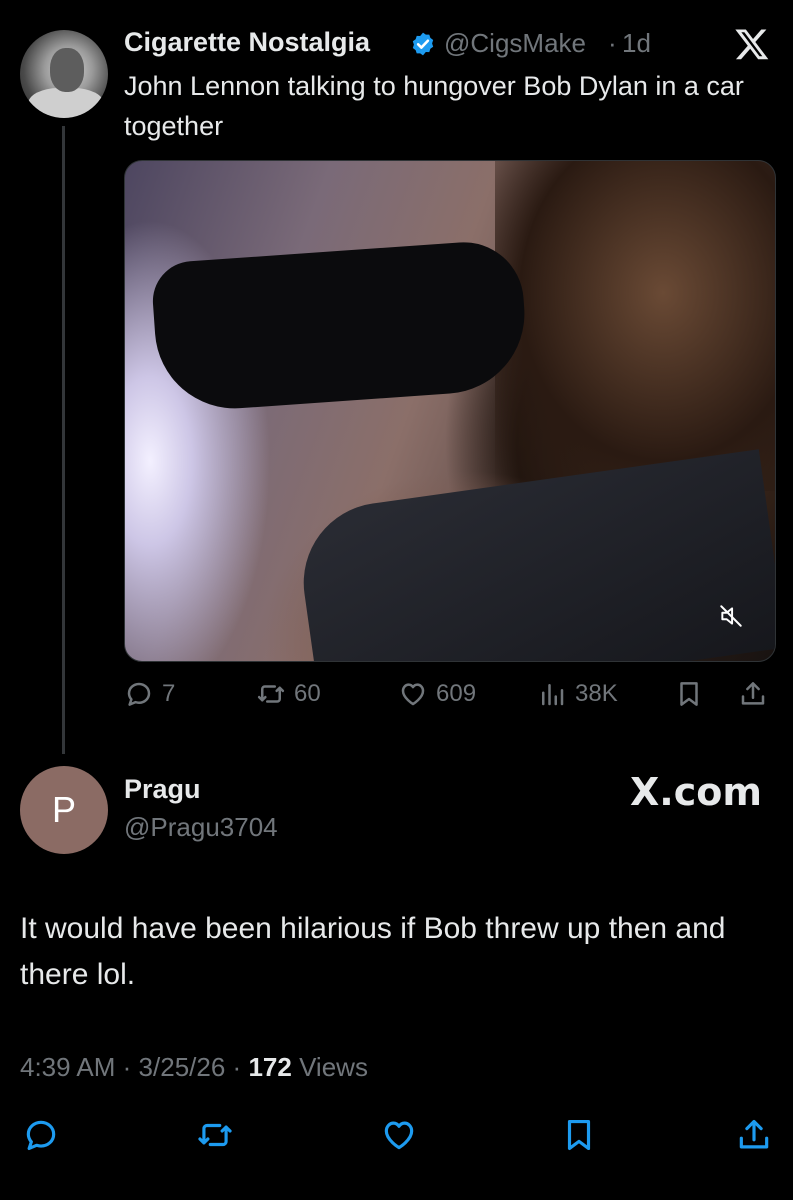 The width and height of the screenshot is (793, 1200). What do you see at coordinates (333, 1067) in the screenshot?
I see `reply-views-label: Views` at bounding box center [333, 1067].